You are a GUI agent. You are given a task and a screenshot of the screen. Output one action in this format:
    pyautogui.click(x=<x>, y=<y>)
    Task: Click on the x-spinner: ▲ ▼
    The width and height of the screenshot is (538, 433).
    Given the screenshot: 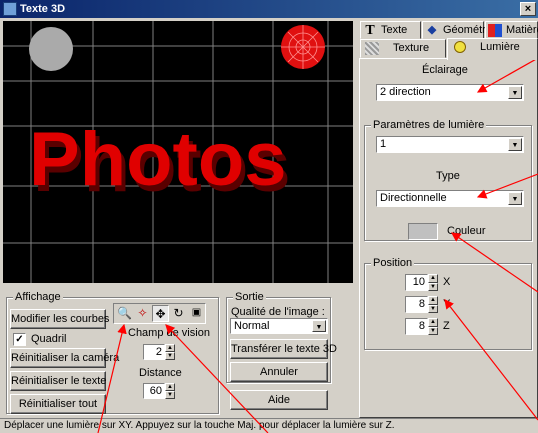 What is the action you would take?
    pyautogui.click(x=433, y=282)
    